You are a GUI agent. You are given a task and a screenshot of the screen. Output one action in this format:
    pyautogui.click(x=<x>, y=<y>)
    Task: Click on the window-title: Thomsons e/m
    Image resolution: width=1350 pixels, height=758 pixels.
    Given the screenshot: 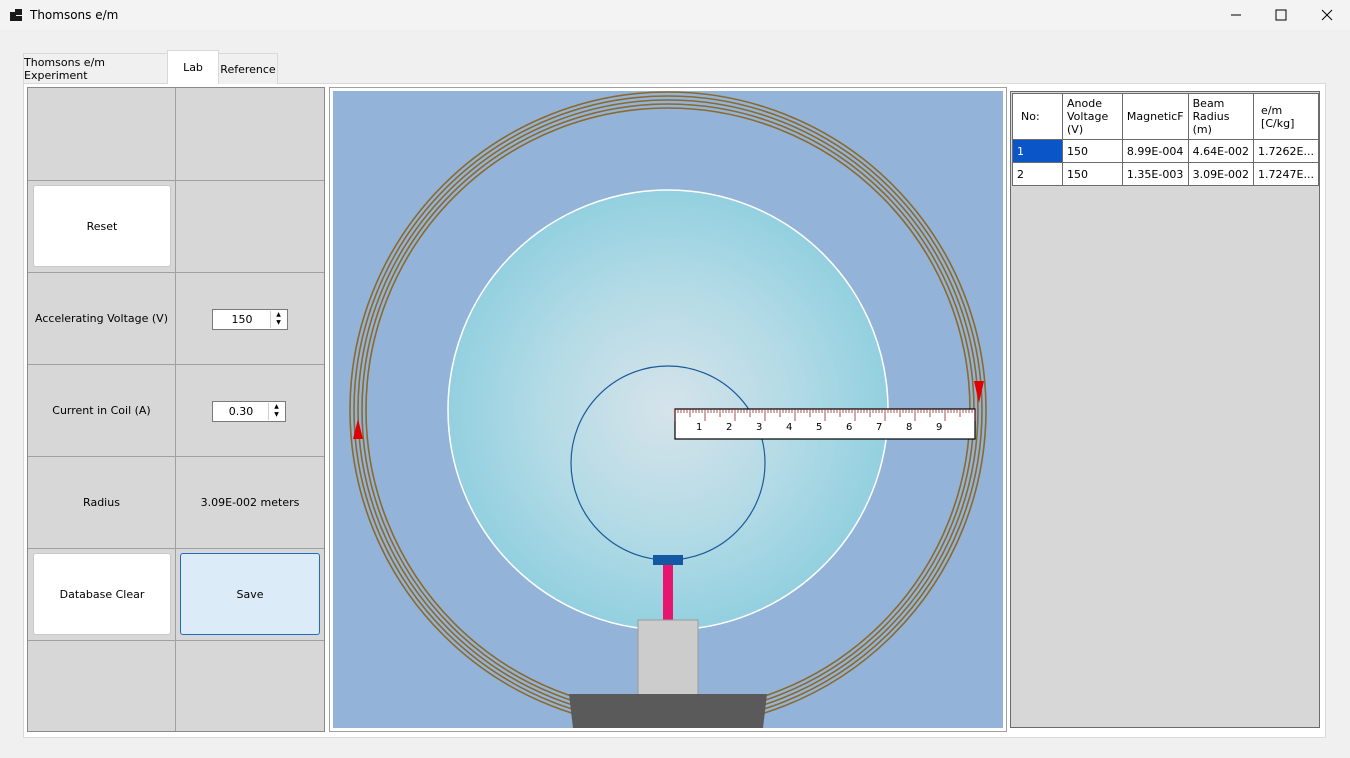 What is the action you would take?
    pyautogui.click(x=74, y=15)
    